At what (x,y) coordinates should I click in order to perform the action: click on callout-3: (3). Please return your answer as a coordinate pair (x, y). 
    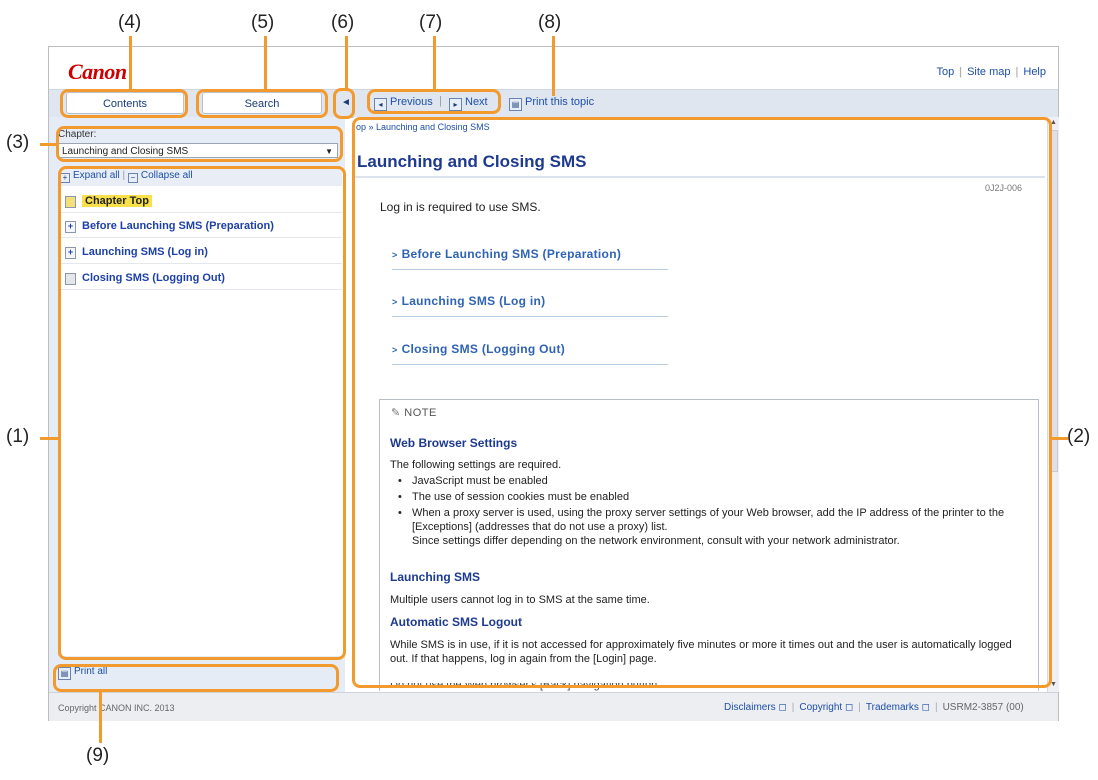
    Looking at the image, I should click on (18, 142).